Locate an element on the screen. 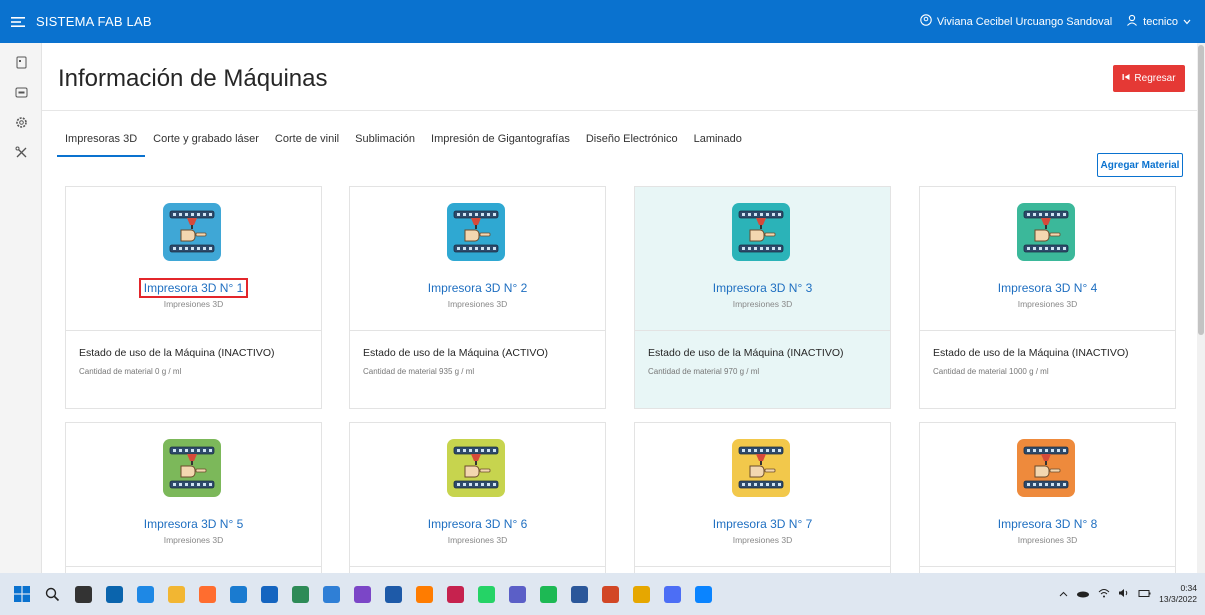 The width and height of the screenshot is (1205, 615). machine-card-header: Impresora 3D N° 6 Impresiones 3D is located at coordinates (477, 495).